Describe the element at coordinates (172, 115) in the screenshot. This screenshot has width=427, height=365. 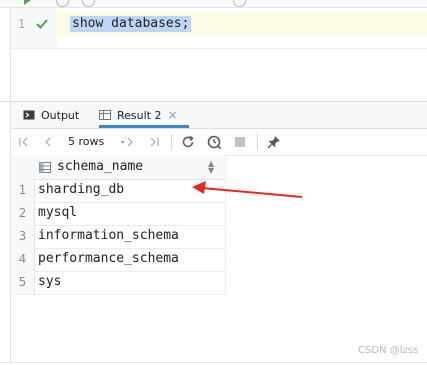
I see `close-icon: ×` at that location.